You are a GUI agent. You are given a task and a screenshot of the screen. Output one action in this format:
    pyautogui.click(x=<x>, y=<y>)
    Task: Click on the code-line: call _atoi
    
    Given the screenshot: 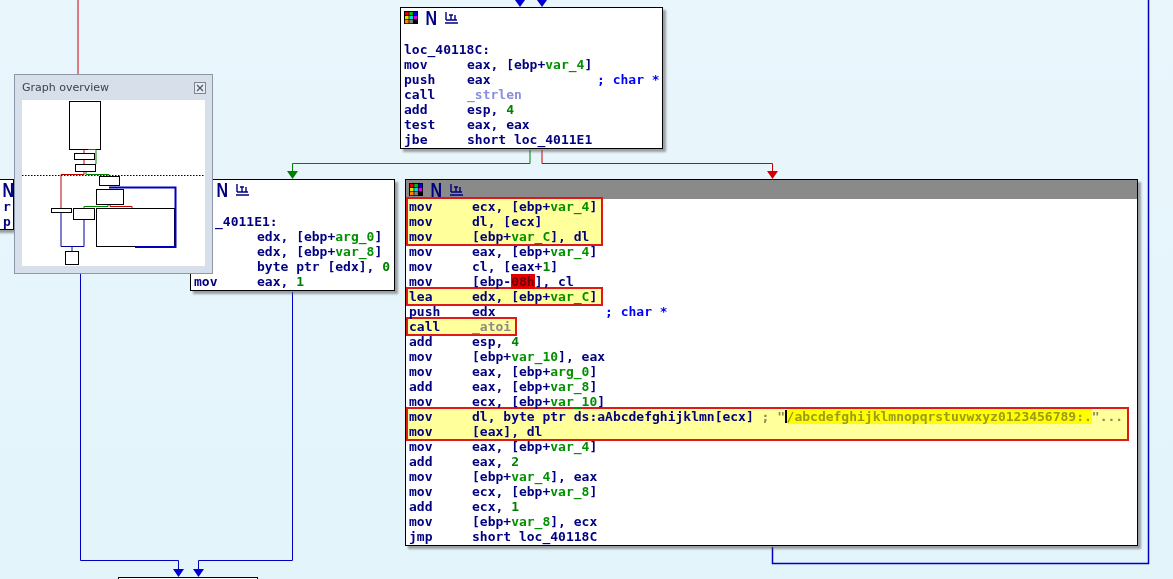 What is the action you would take?
    pyautogui.click(x=460, y=326)
    